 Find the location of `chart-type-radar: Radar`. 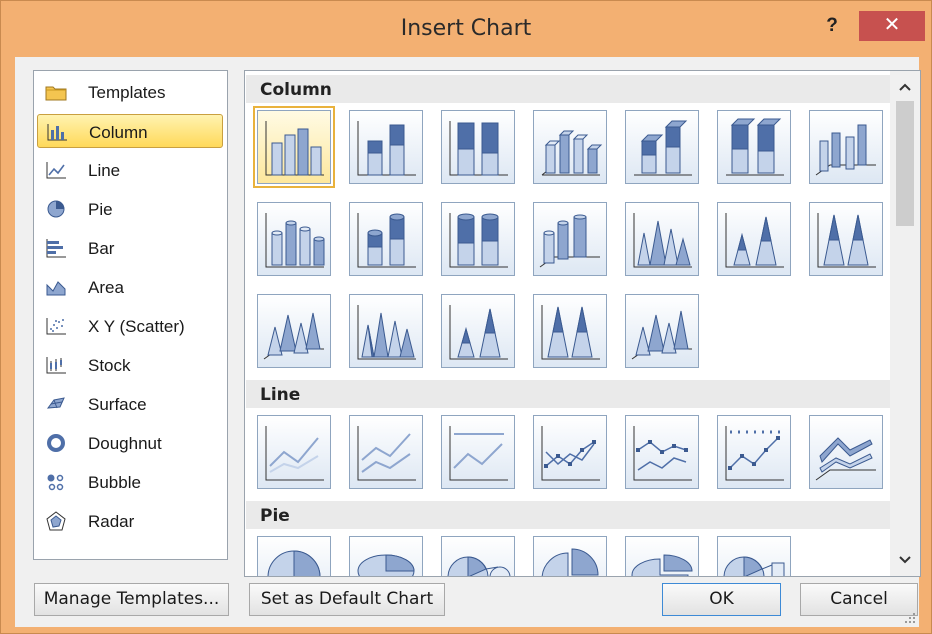

chart-type-radar: Radar is located at coordinates (130, 521).